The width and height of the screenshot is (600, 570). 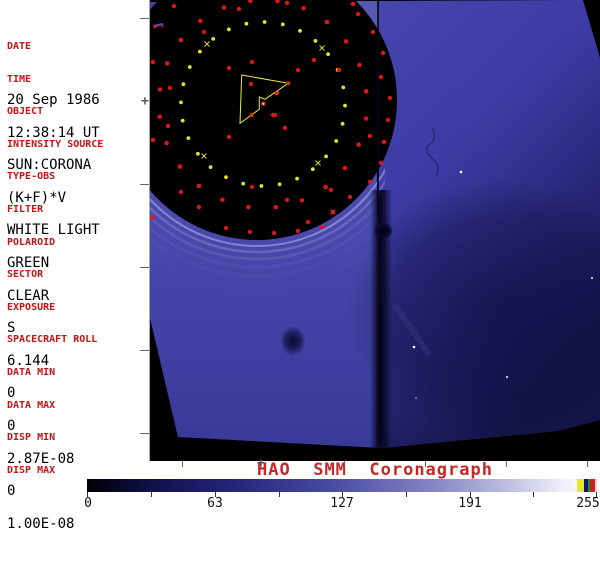 What do you see at coordinates (41, 524) in the screenshot?
I see `metadata-field-value: 1.00E-08` at bounding box center [41, 524].